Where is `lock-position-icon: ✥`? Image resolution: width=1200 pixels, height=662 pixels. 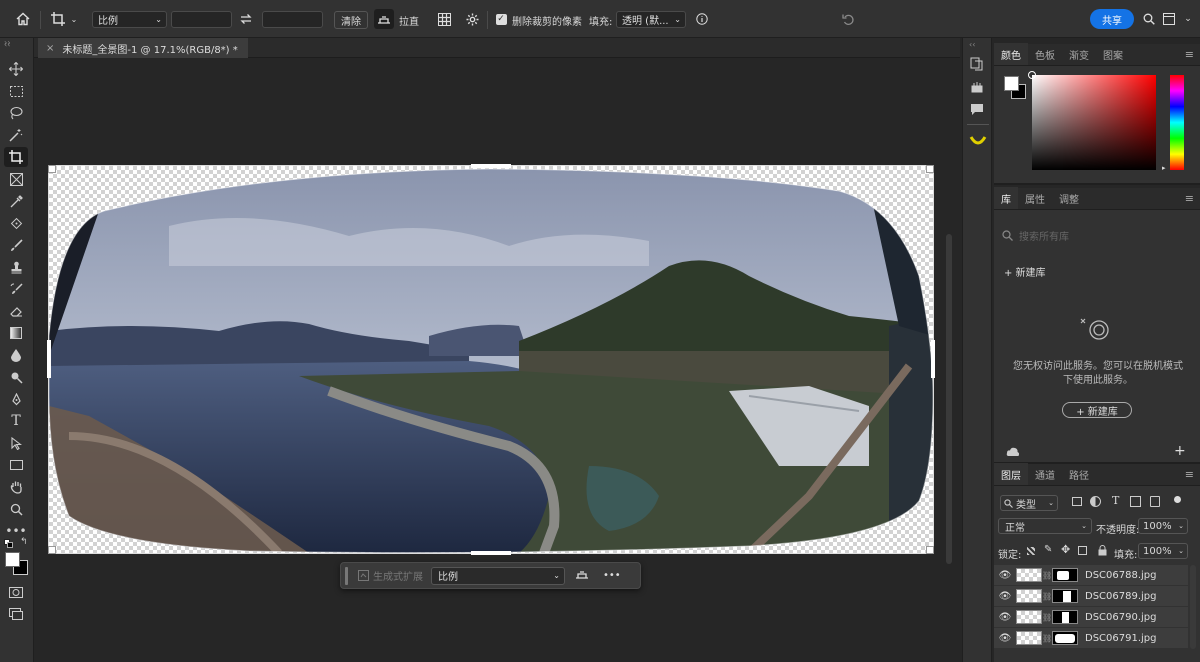 lock-position-icon: ✥ is located at coordinates (1065, 549).